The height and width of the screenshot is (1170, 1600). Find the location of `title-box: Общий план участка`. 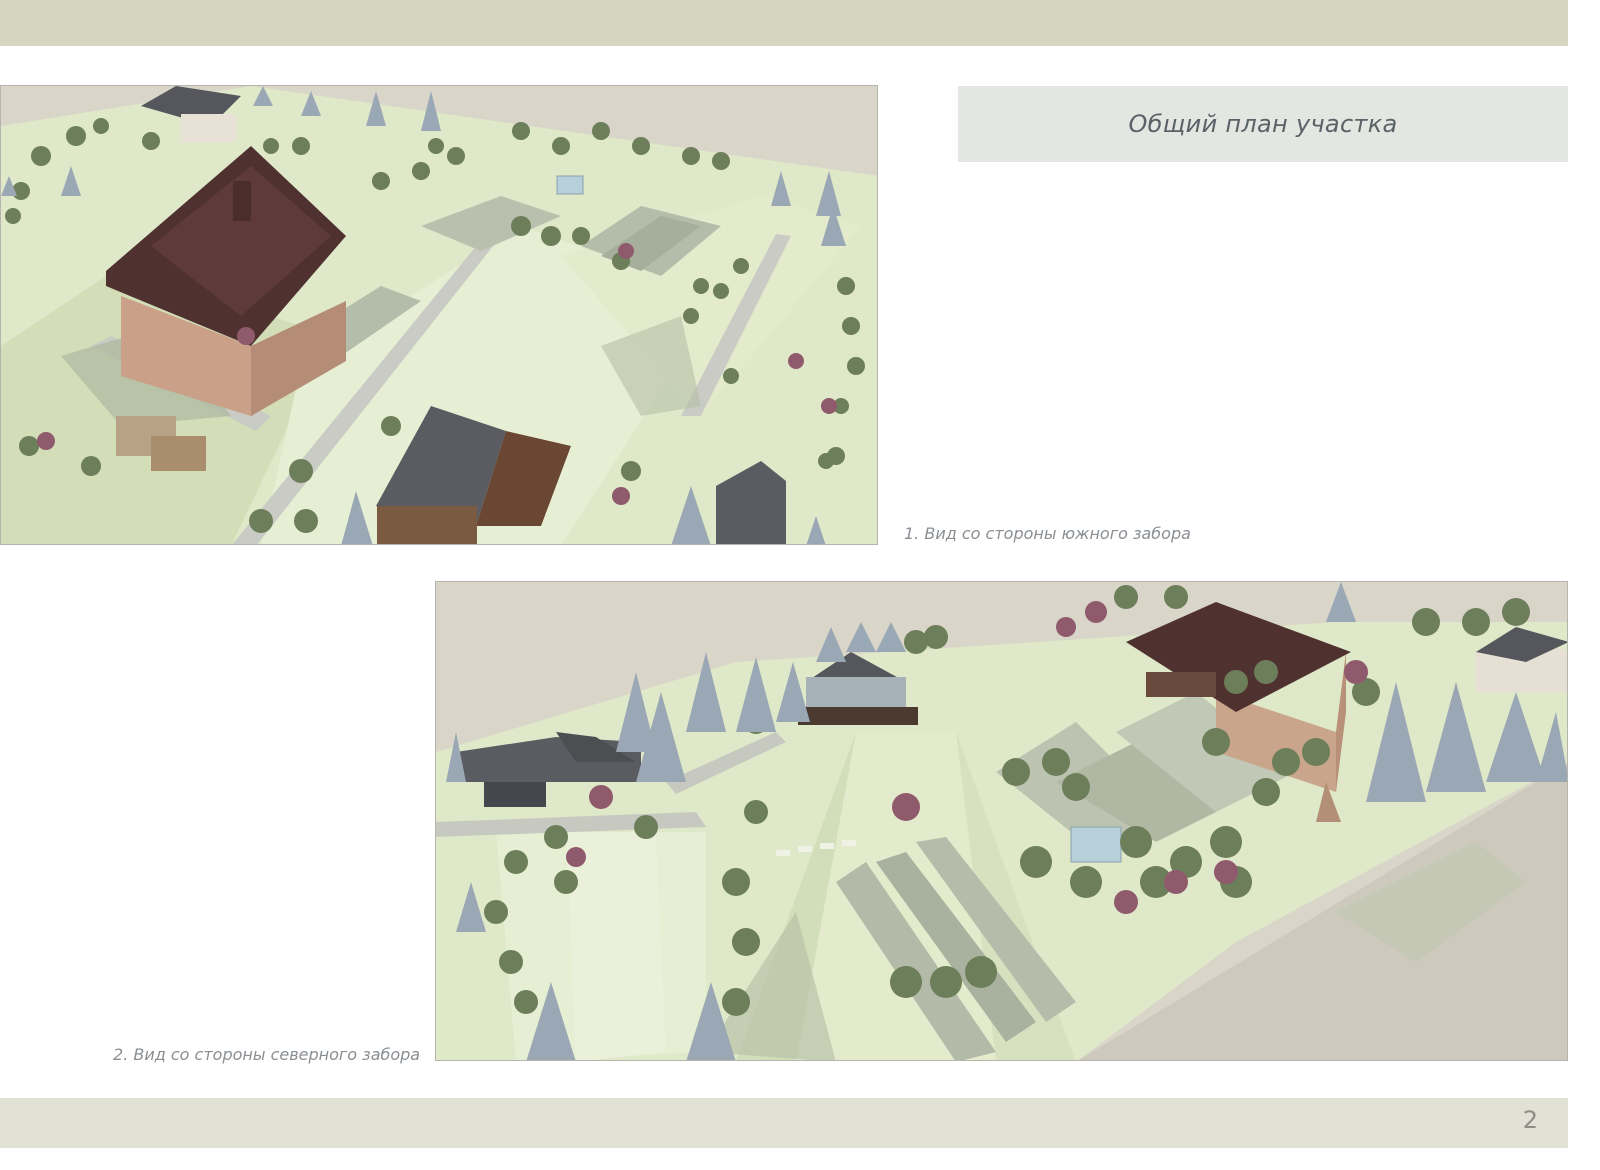

title-box: Общий план участка is located at coordinates (1263, 124).